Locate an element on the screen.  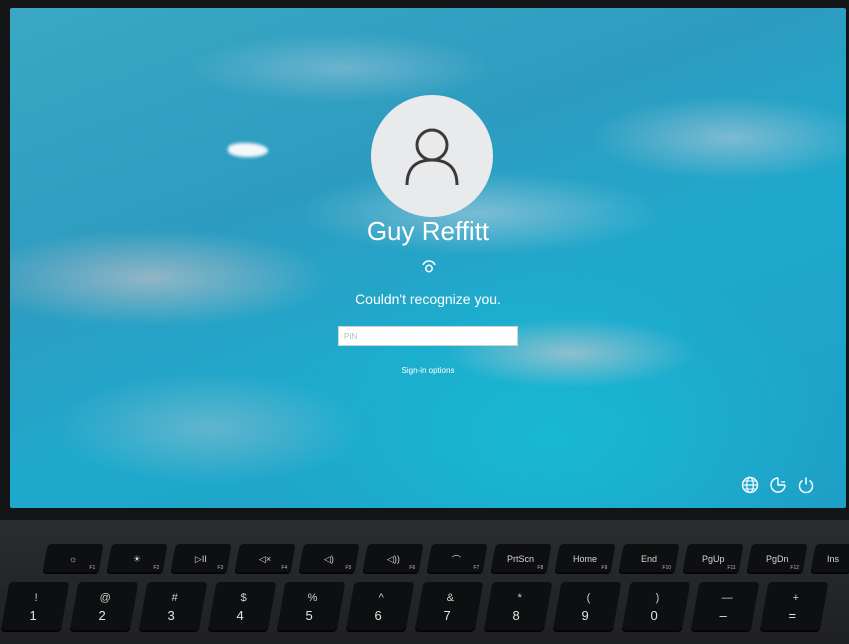
pin-input is located at coordinates (428, 336).